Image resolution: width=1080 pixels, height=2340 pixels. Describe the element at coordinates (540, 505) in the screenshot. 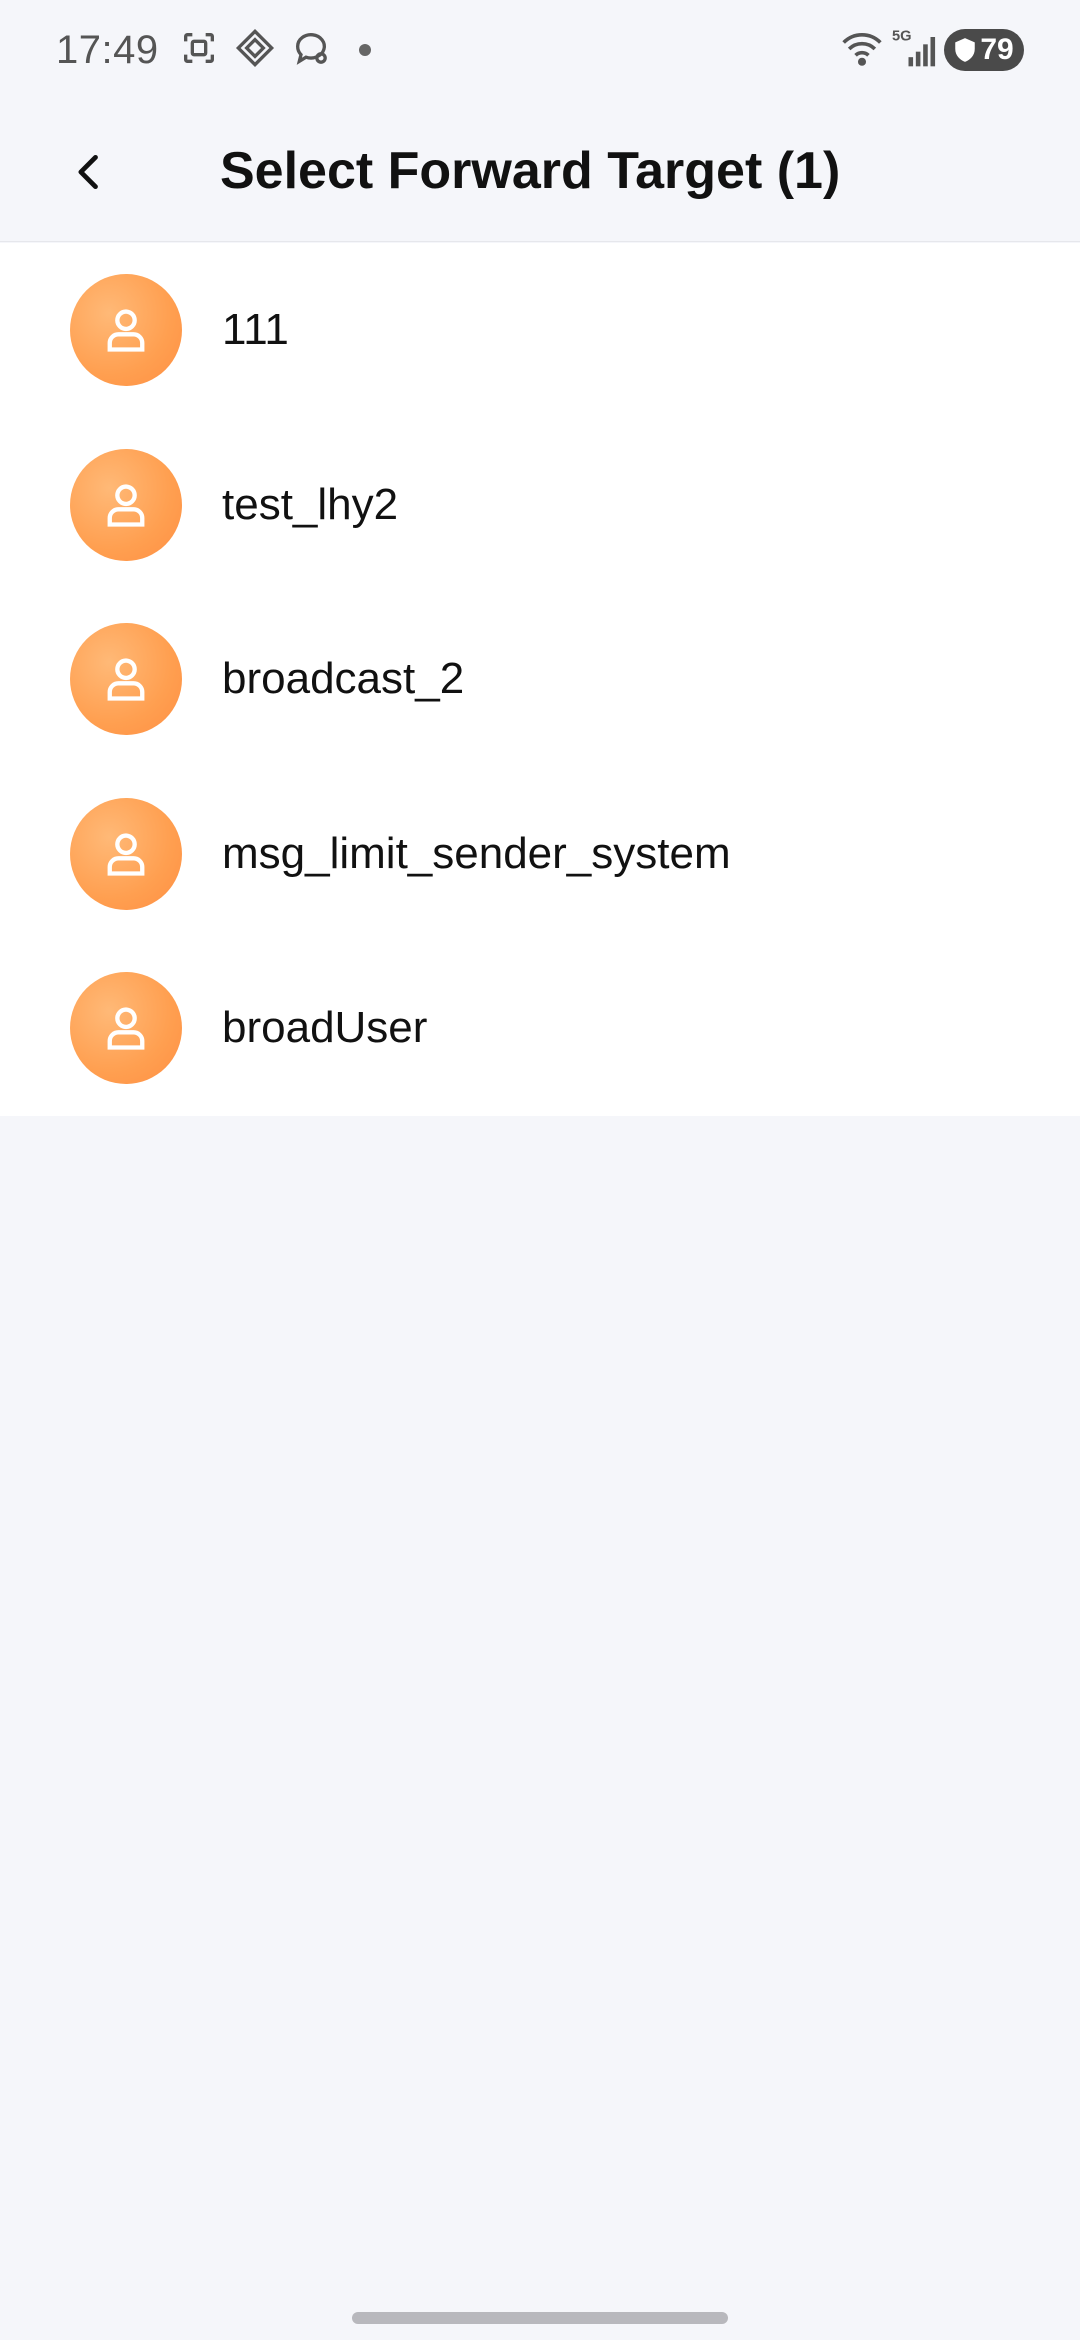

I see `list-item: test_lhy2` at that location.